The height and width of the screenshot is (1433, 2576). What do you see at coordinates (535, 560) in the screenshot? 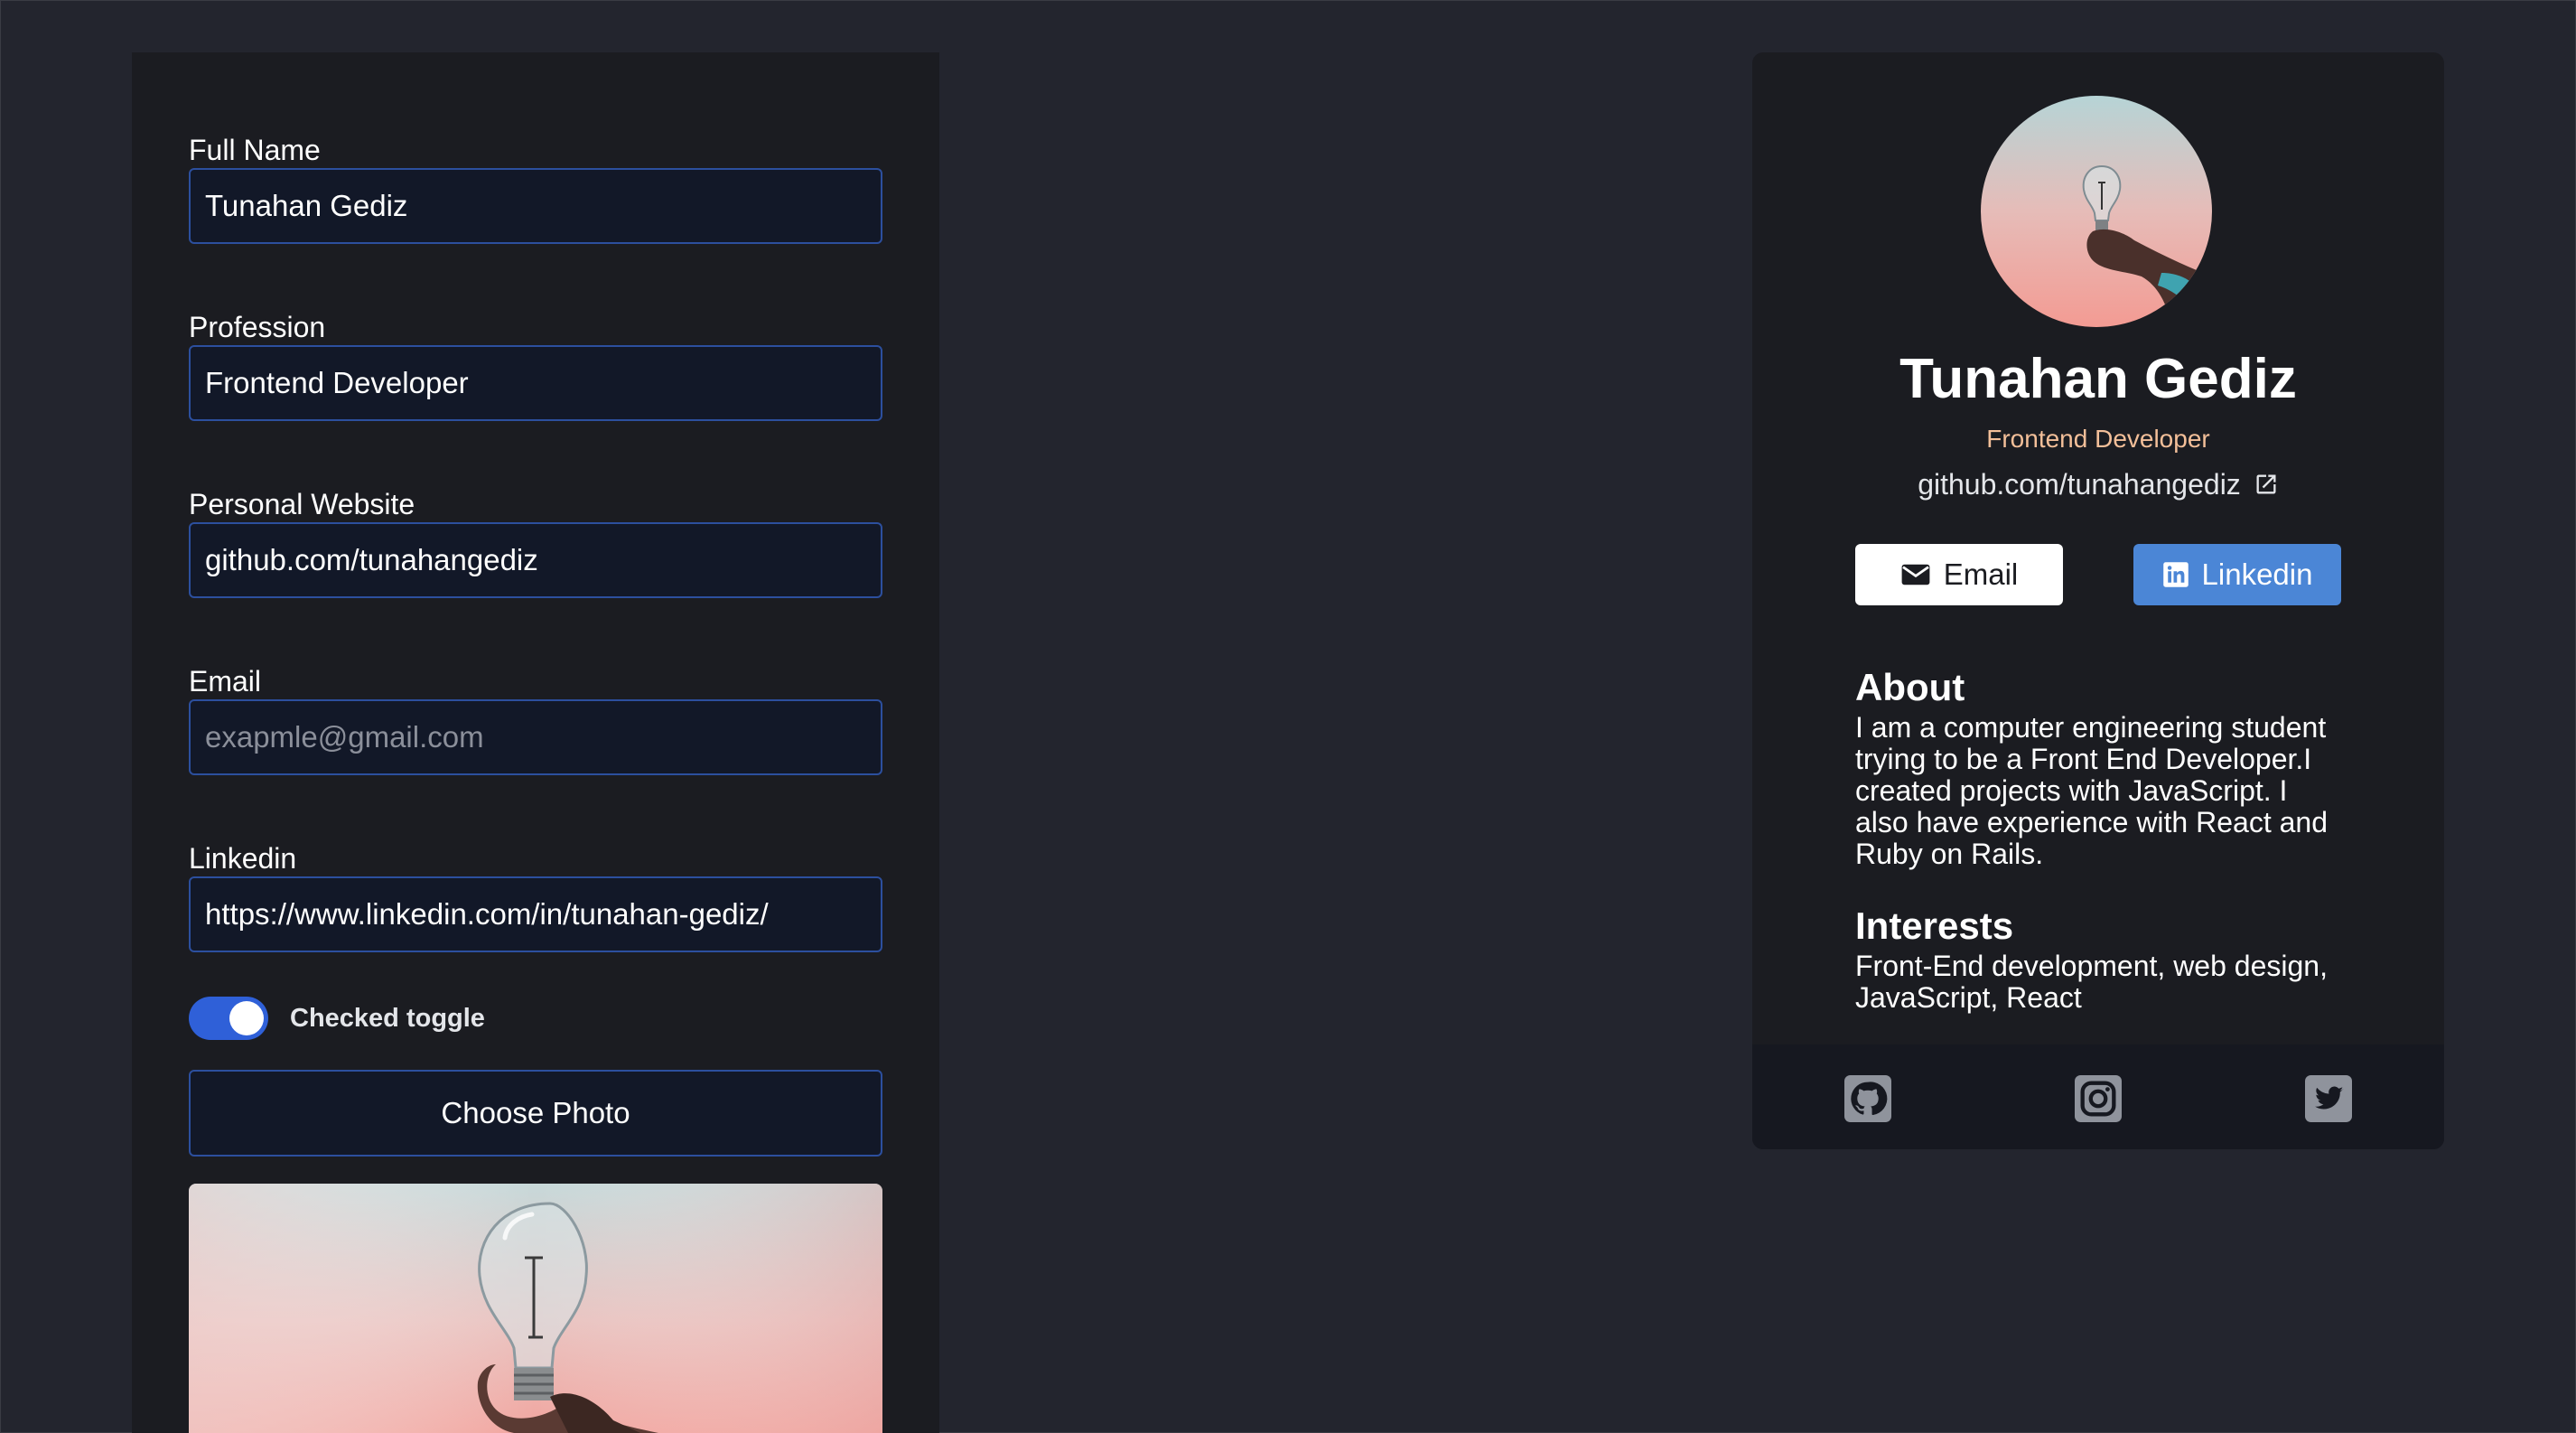
I see `website-input` at bounding box center [535, 560].